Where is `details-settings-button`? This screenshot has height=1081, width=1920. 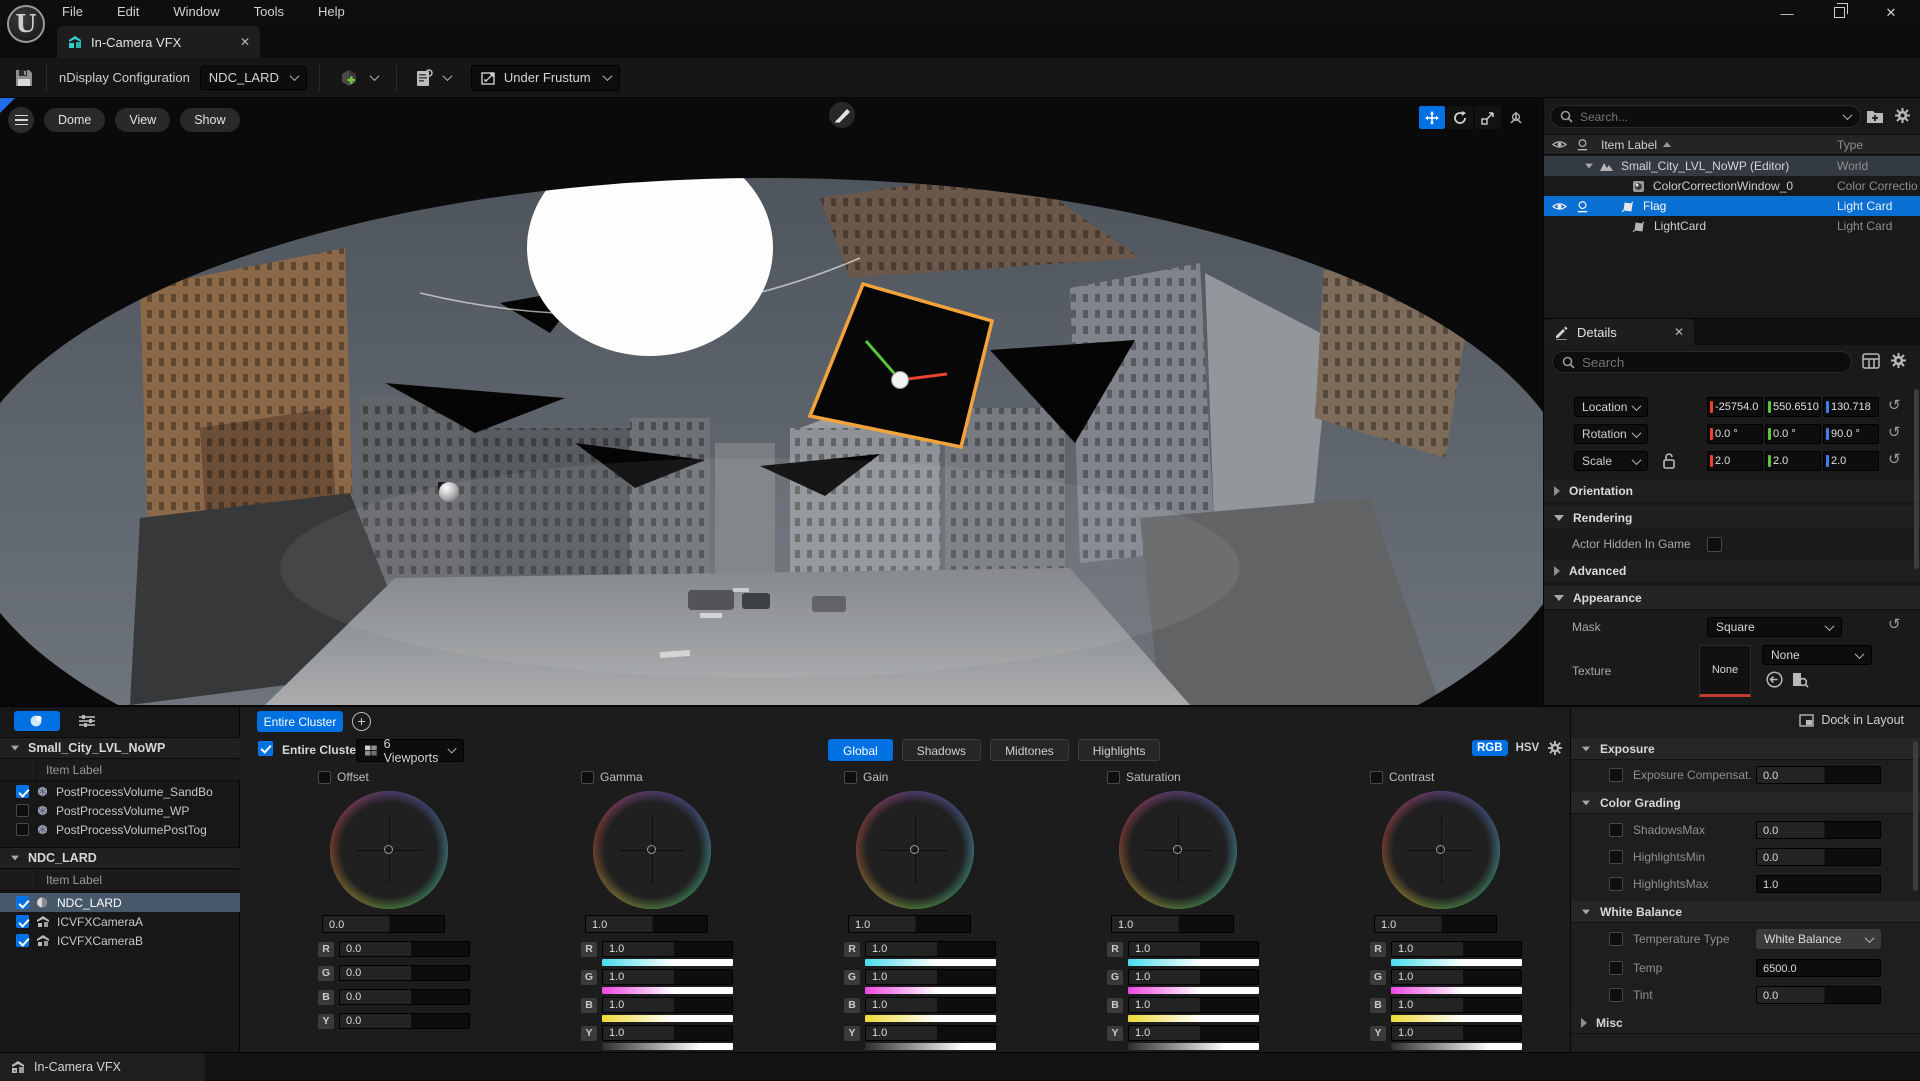 details-settings-button is located at coordinates (1898, 360).